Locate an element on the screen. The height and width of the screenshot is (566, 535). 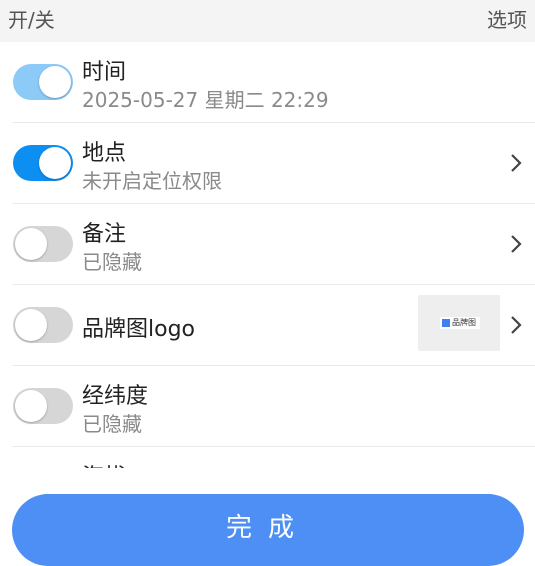
list-item-remark: 备注 已隐藏 is located at coordinates (273, 244).